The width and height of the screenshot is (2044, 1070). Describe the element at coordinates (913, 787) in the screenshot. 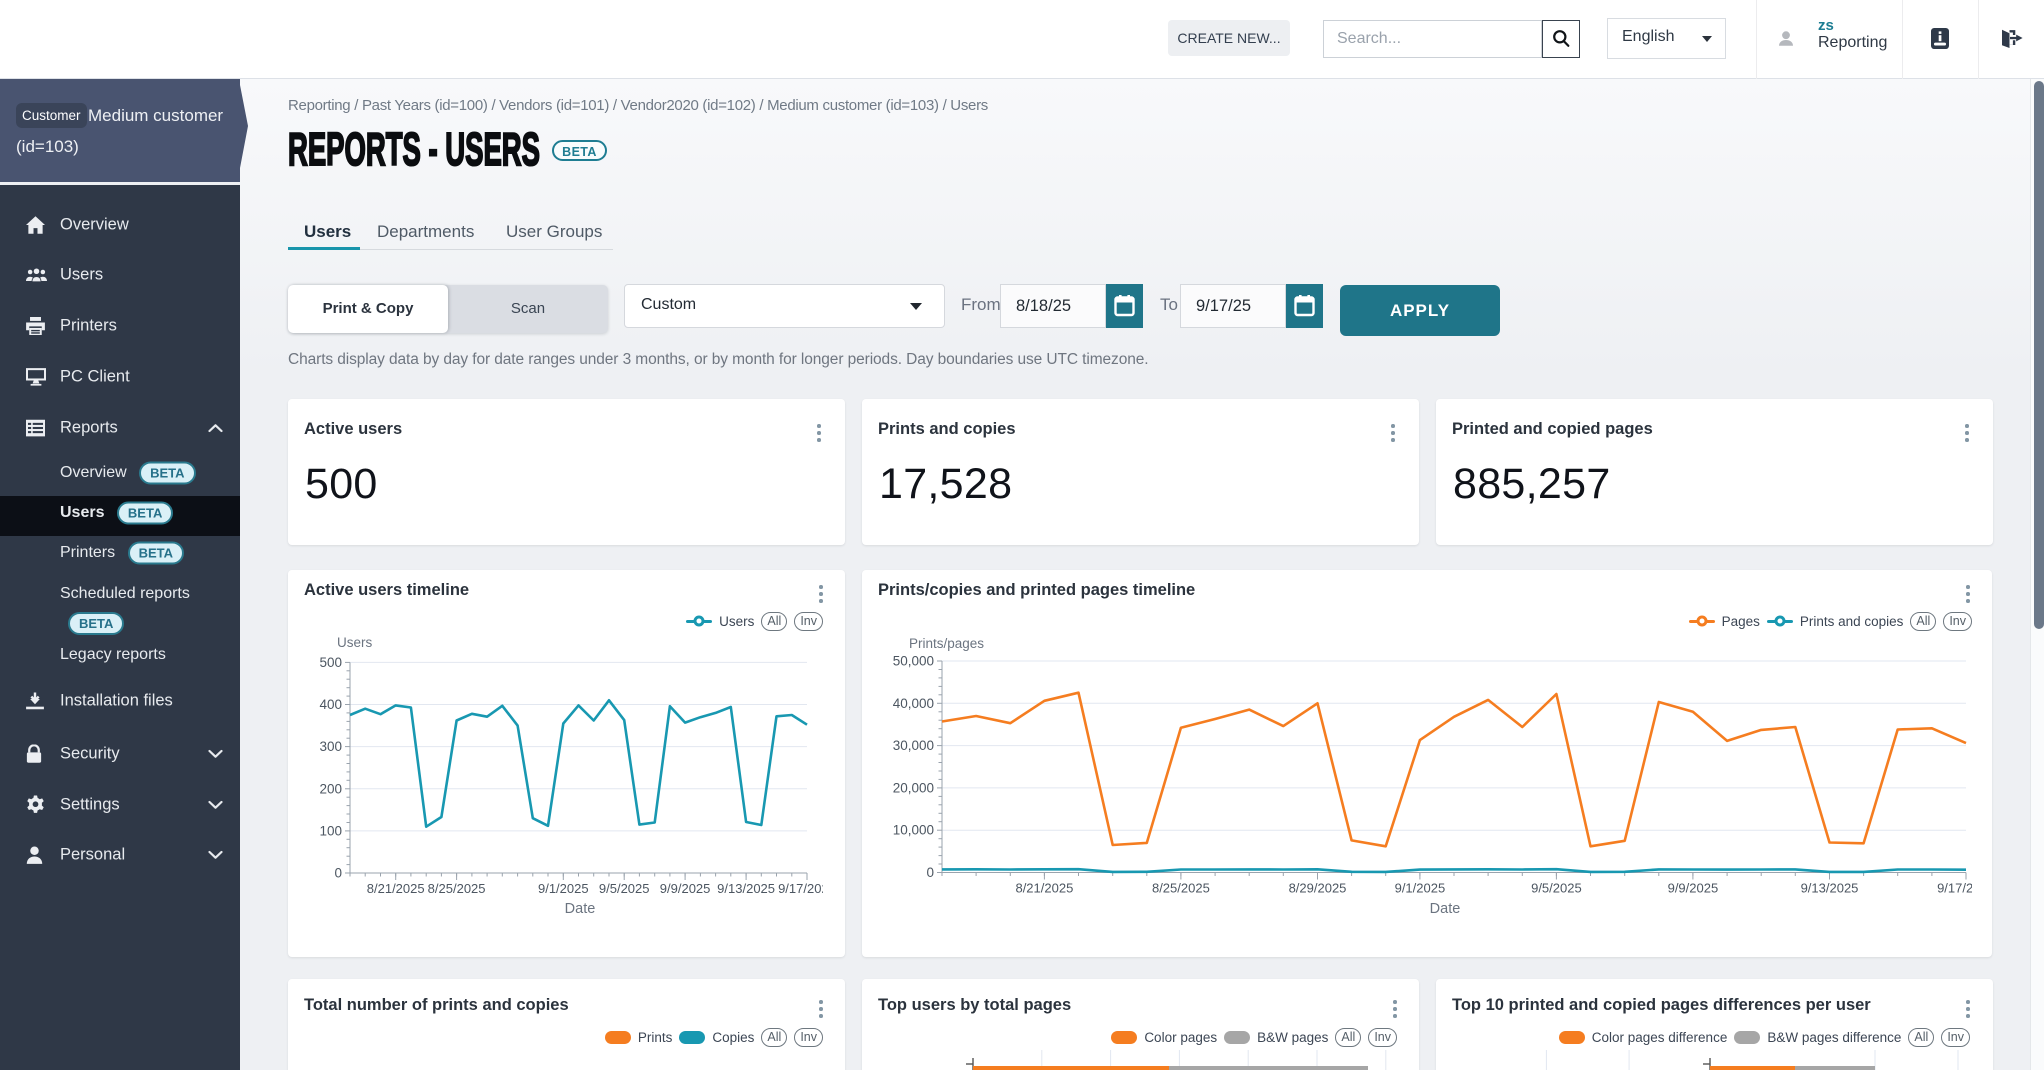

I see `svg-text: 20,000` at that location.